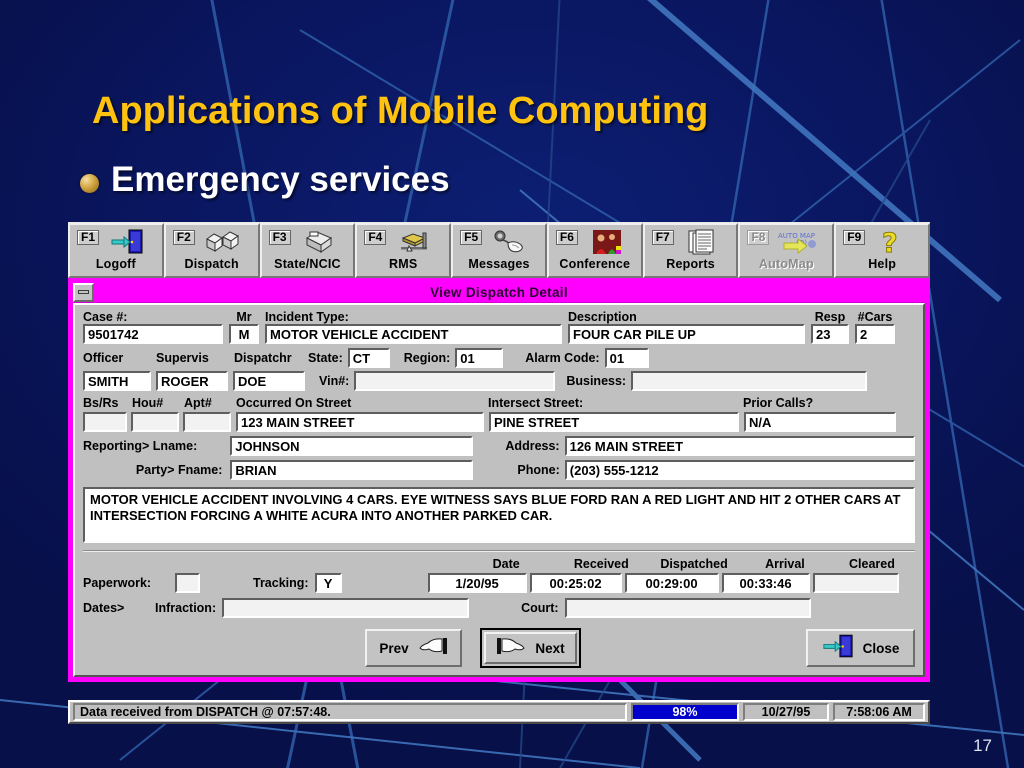  I want to click on label-resp: Resp, so click(830, 317).